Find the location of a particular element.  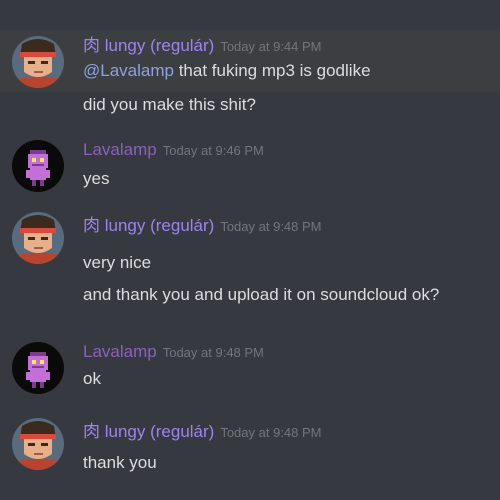

message-text: thank you is located at coordinates (120, 462).